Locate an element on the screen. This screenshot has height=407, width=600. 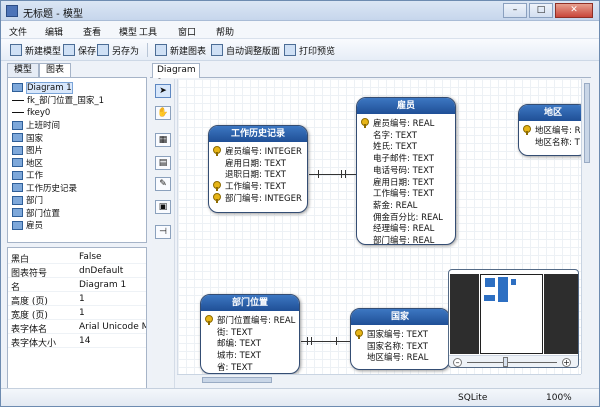
entity-field: 街: TEXT is located at coordinates (250, 332).